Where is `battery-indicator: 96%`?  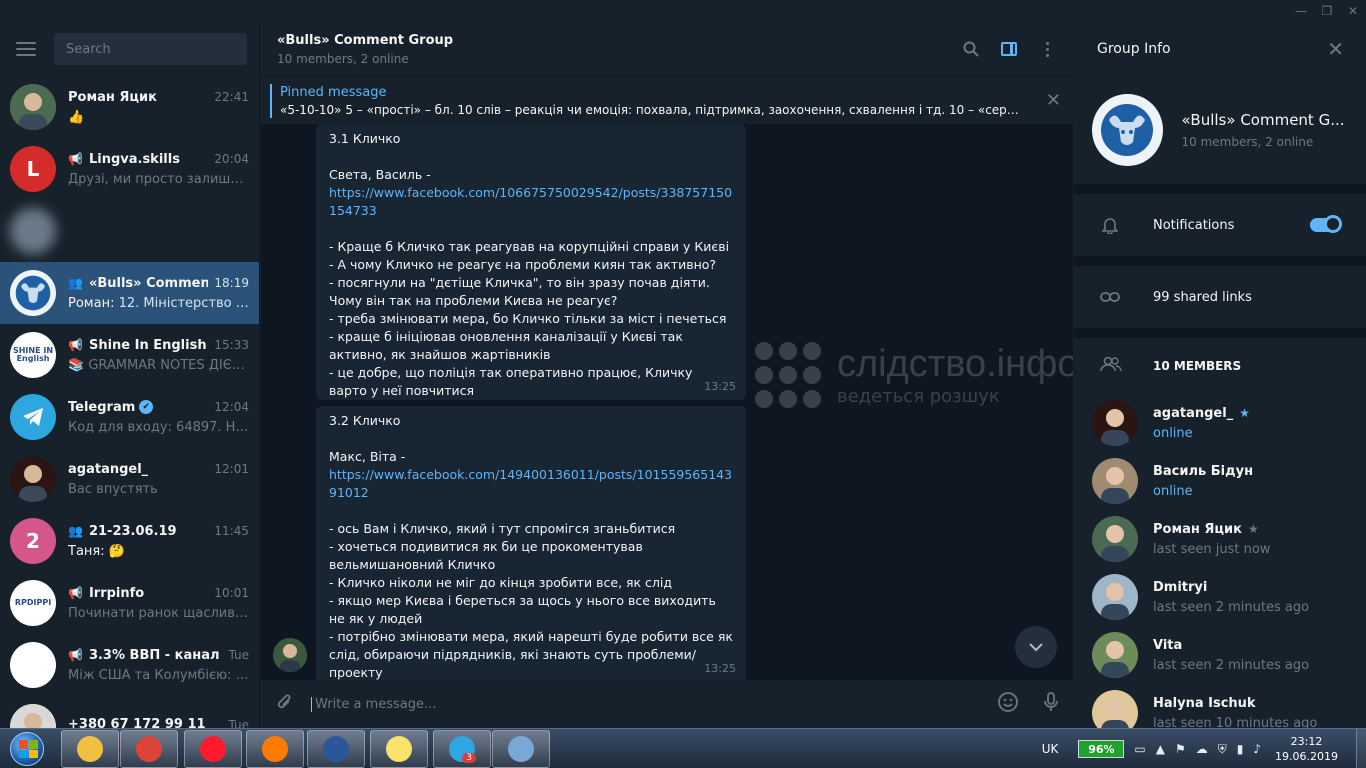
battery-indicator: 96% is located at coordinates (1101, 749).